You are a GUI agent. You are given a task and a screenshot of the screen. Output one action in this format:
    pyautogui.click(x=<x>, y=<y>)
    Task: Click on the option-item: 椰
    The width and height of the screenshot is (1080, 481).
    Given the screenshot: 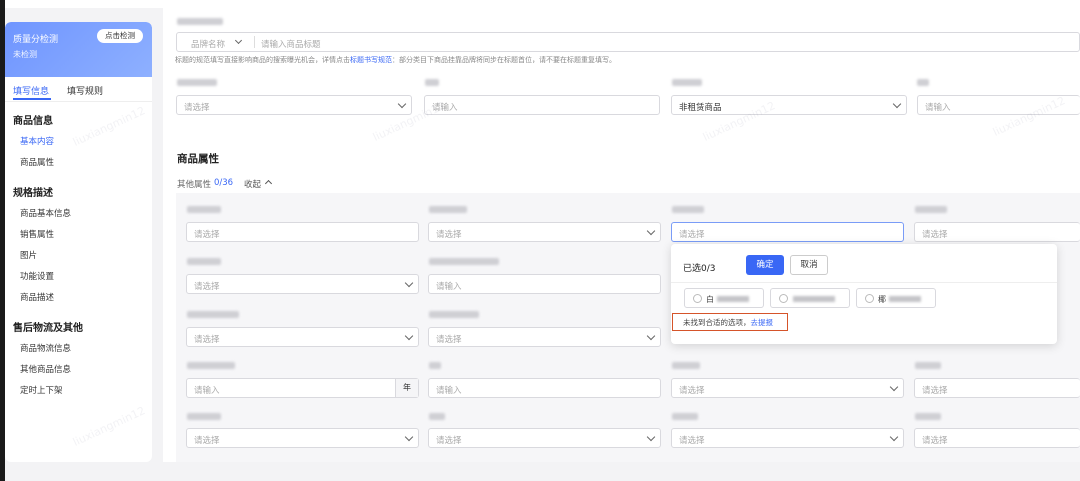 What is the action you would take?
    pyautogui.click(x=896, y=298)
    